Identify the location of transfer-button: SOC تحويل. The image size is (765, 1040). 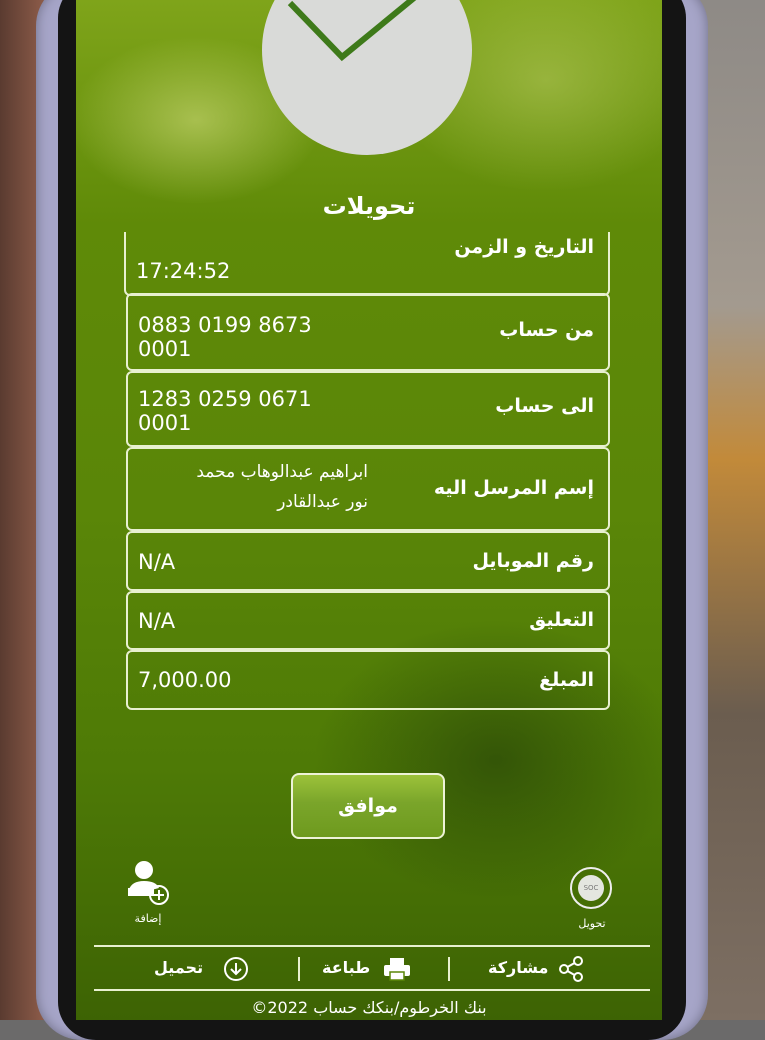
(592, 901).